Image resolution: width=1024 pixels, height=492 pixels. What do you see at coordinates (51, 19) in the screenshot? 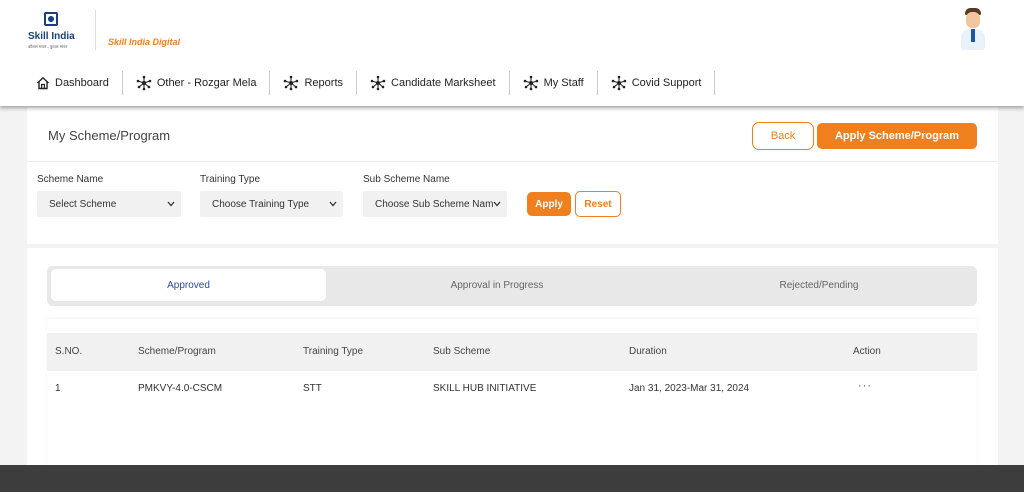
I see `emblem-icon` at bounding box center [51, 19].